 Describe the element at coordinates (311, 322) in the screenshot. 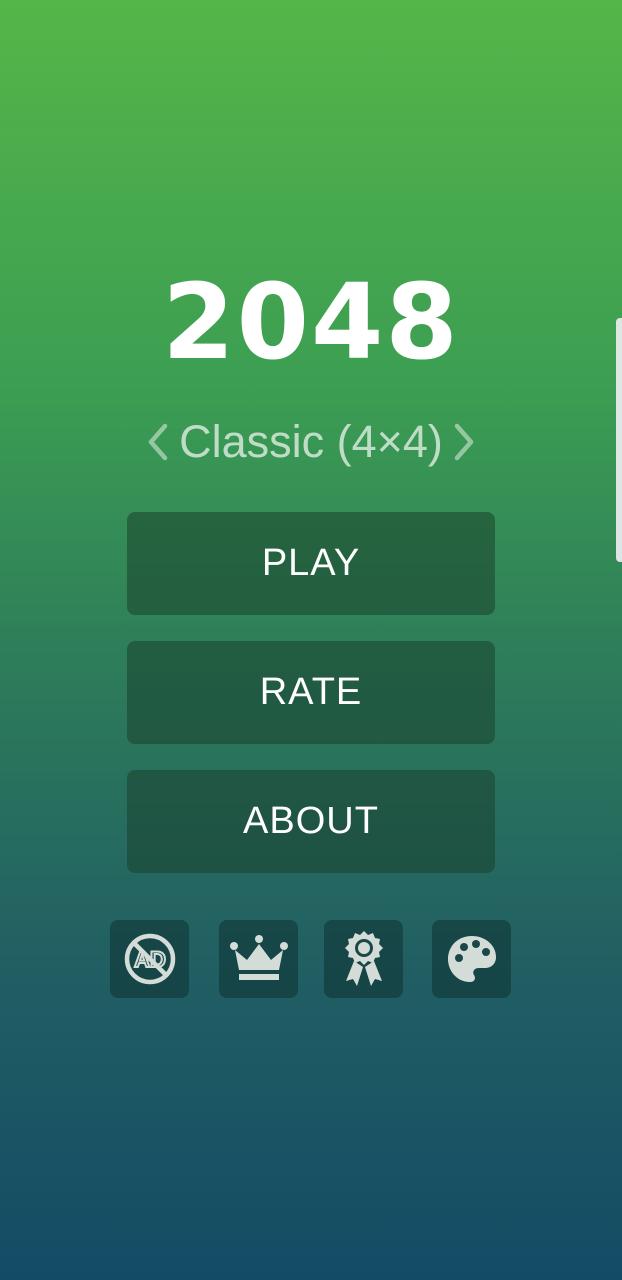

I see `game-title: 2048` at that location.